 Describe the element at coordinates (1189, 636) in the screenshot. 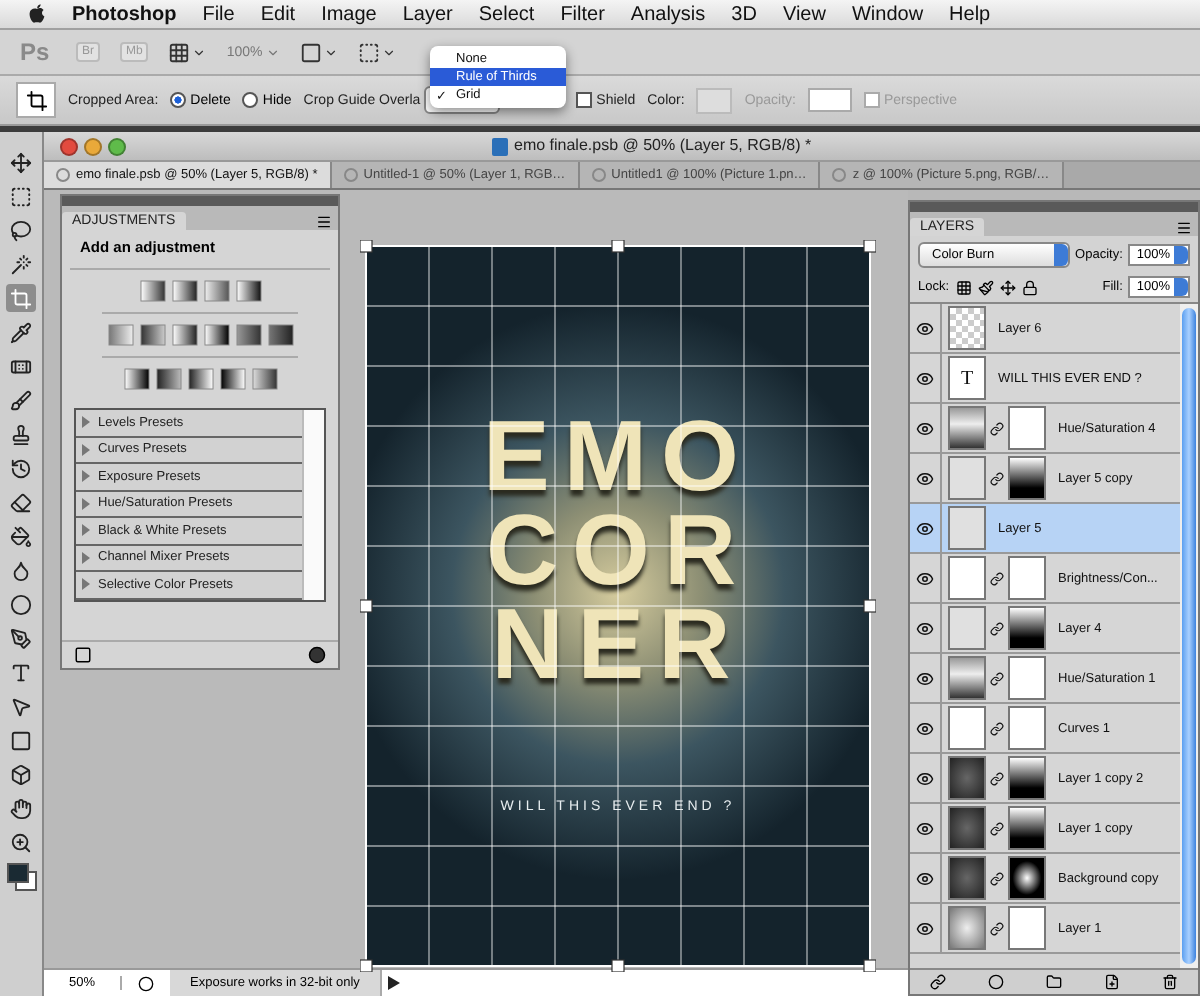

I see `scrollbar` at that location.